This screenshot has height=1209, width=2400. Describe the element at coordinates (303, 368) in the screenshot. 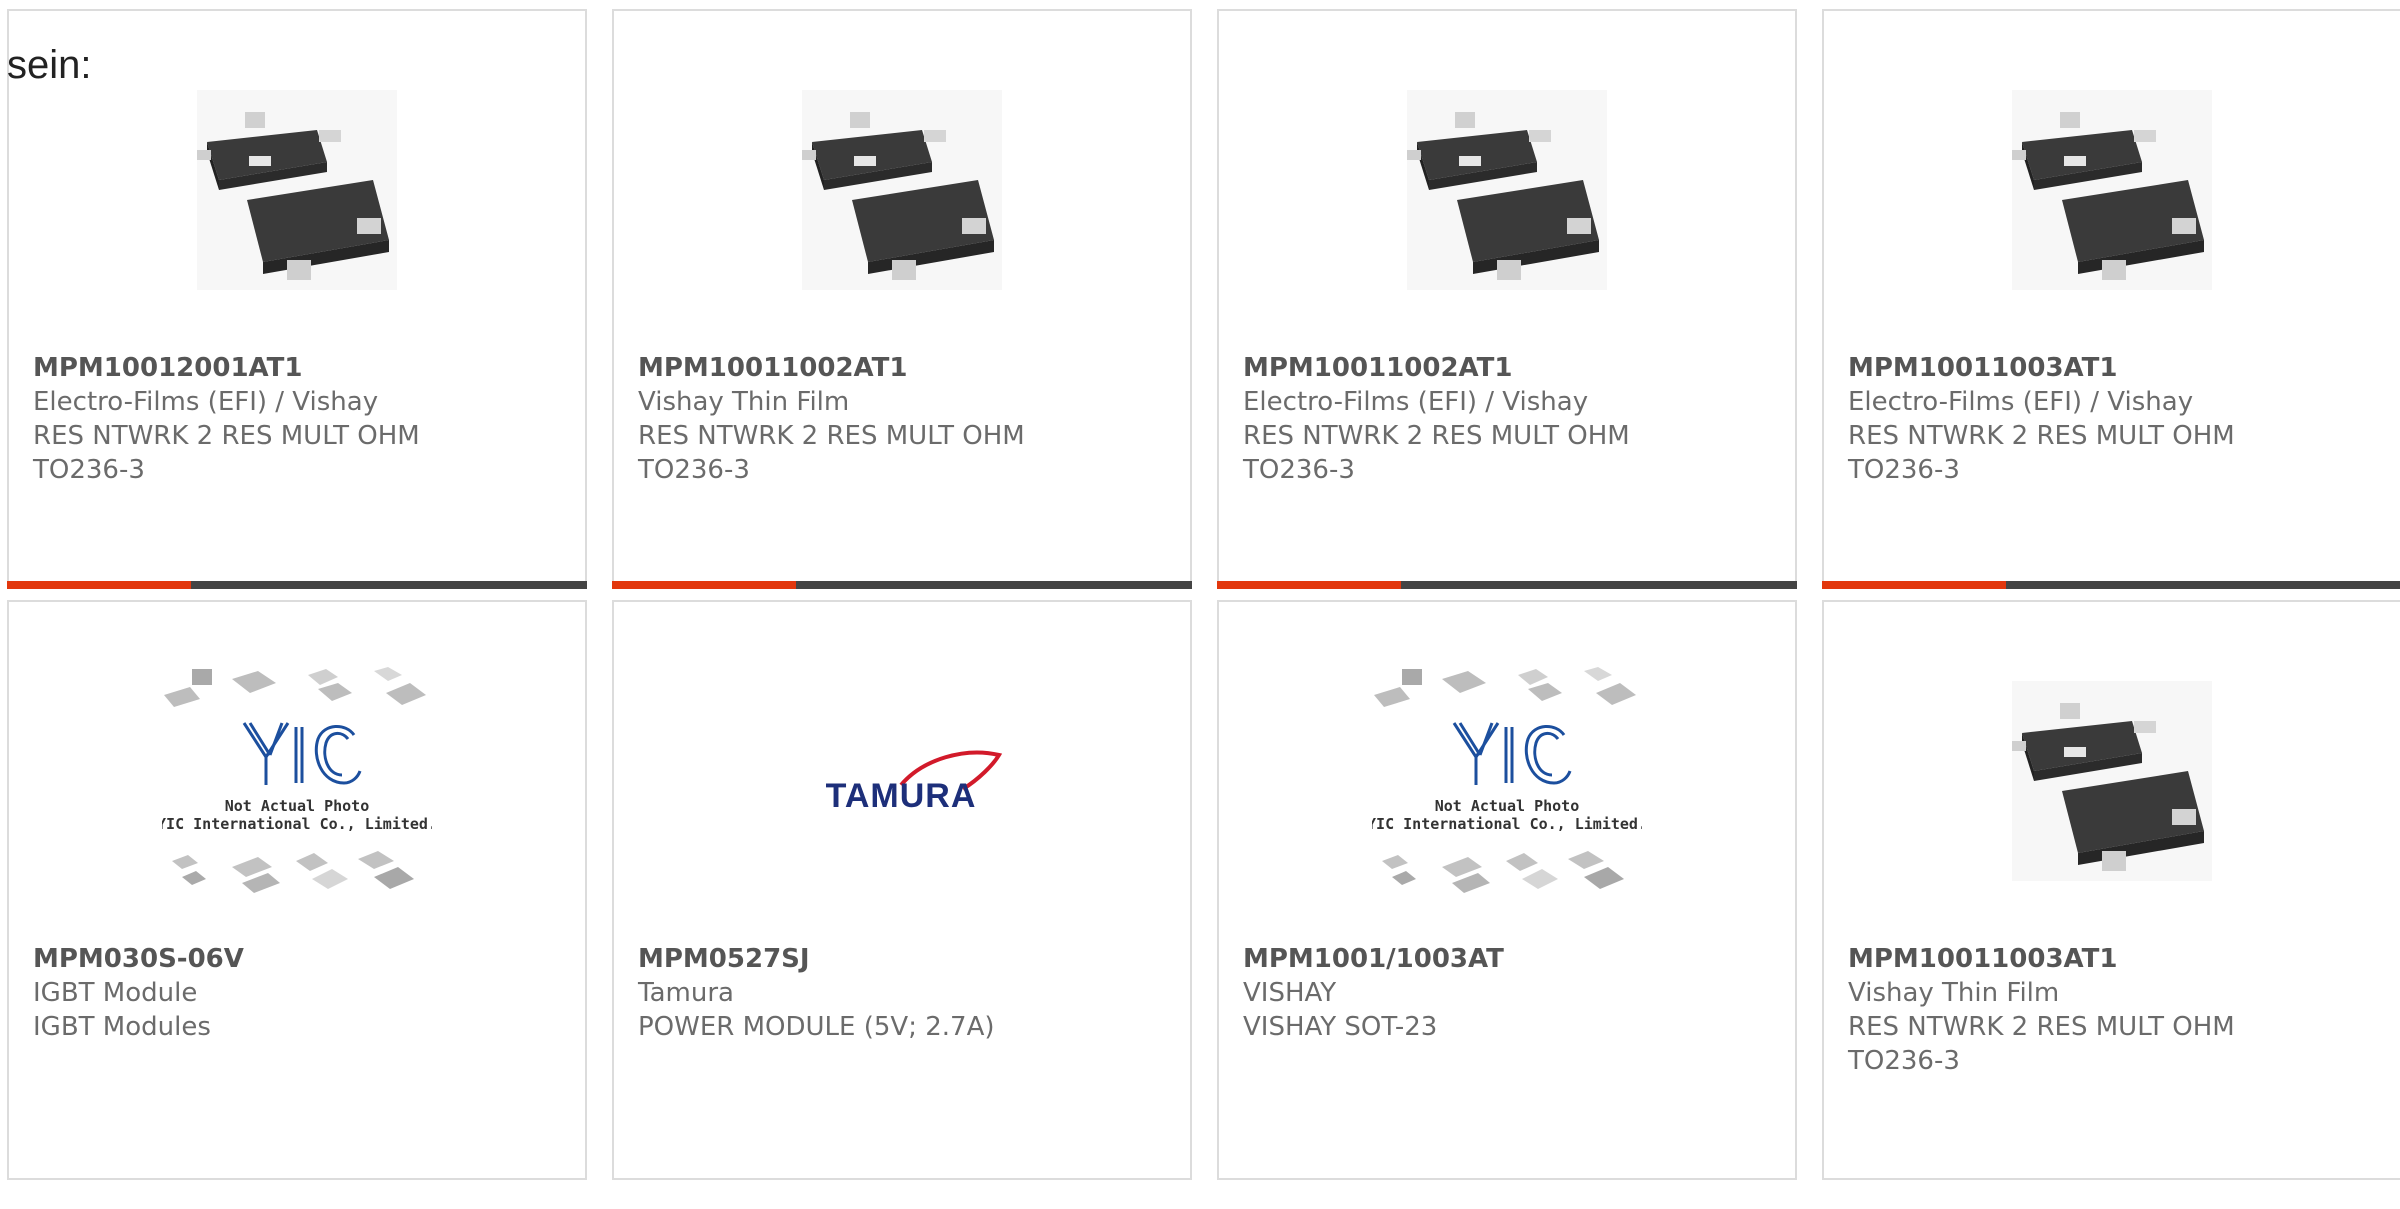

I see `part-number: MPM10012001AT1` at that location.